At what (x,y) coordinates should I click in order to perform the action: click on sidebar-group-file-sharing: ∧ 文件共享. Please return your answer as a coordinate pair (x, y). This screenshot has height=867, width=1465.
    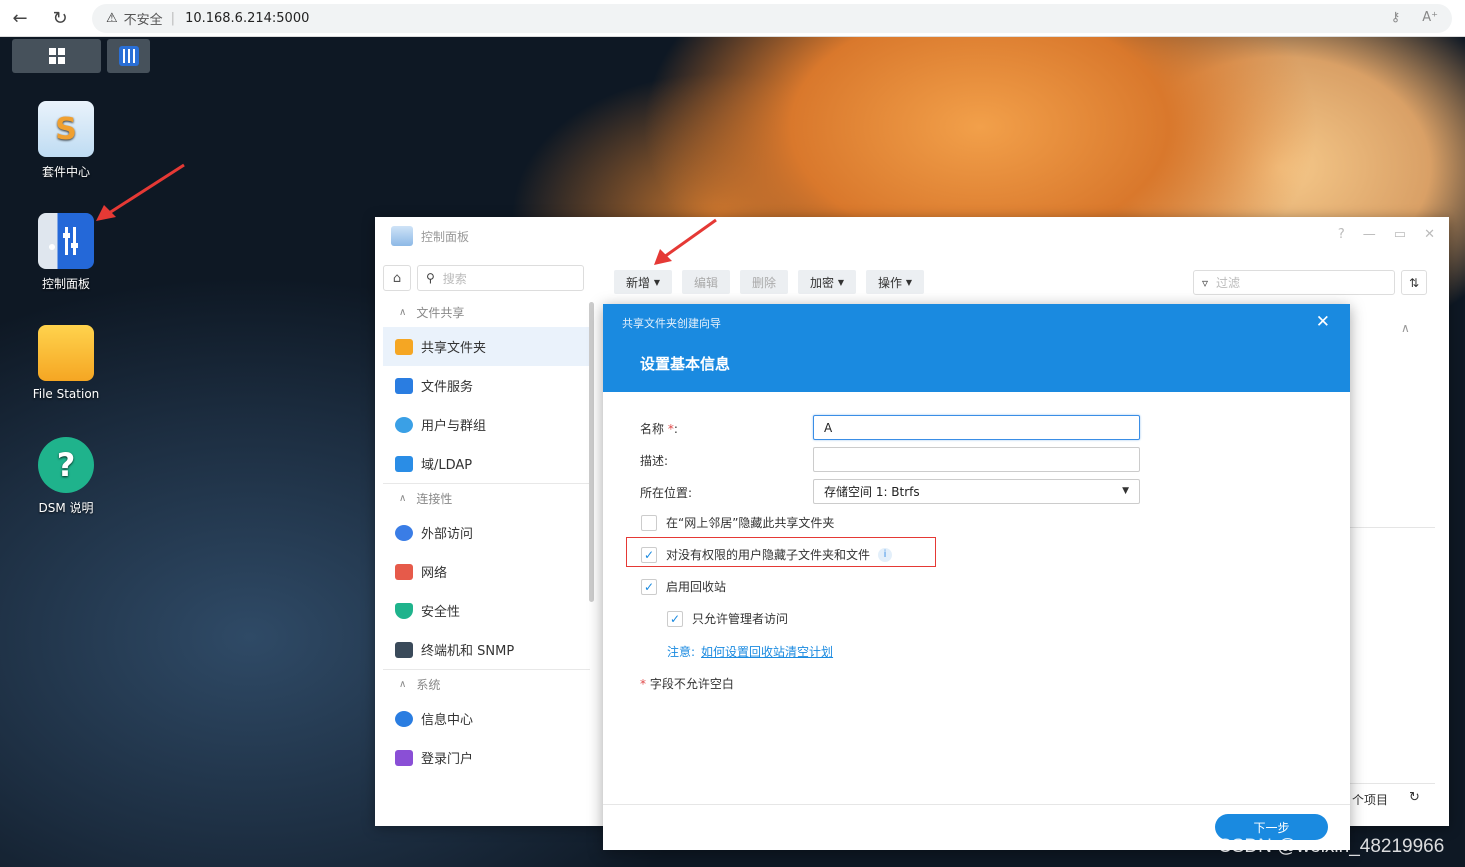
    Looking at the image, I should click on (486, 312).